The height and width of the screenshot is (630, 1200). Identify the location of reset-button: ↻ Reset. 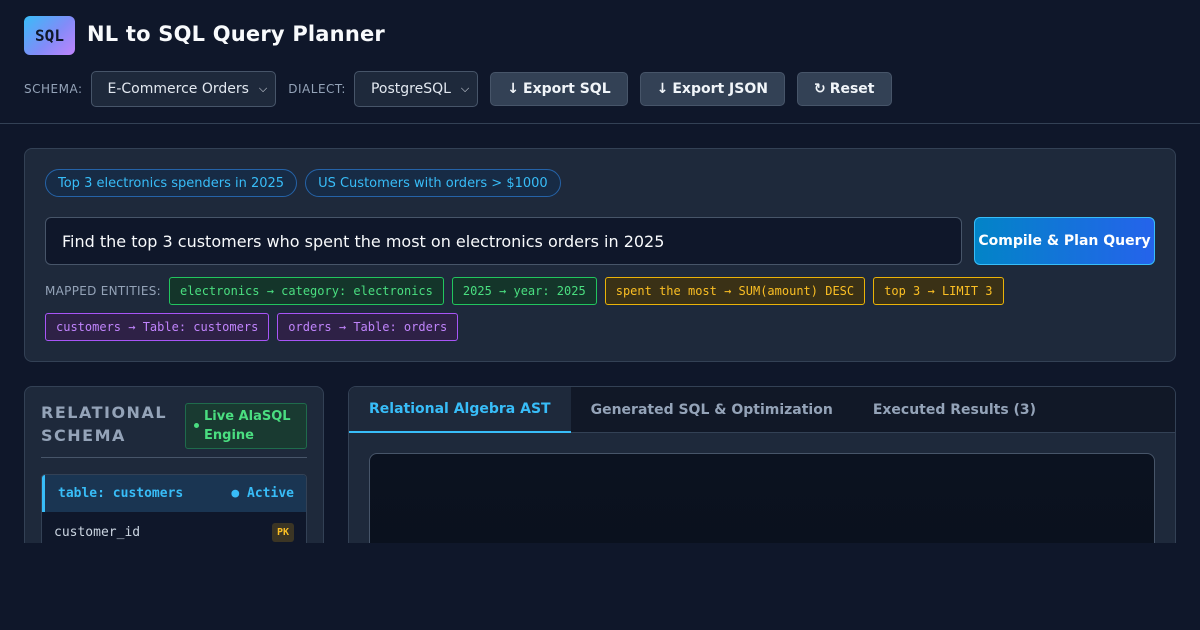
(844, 89).